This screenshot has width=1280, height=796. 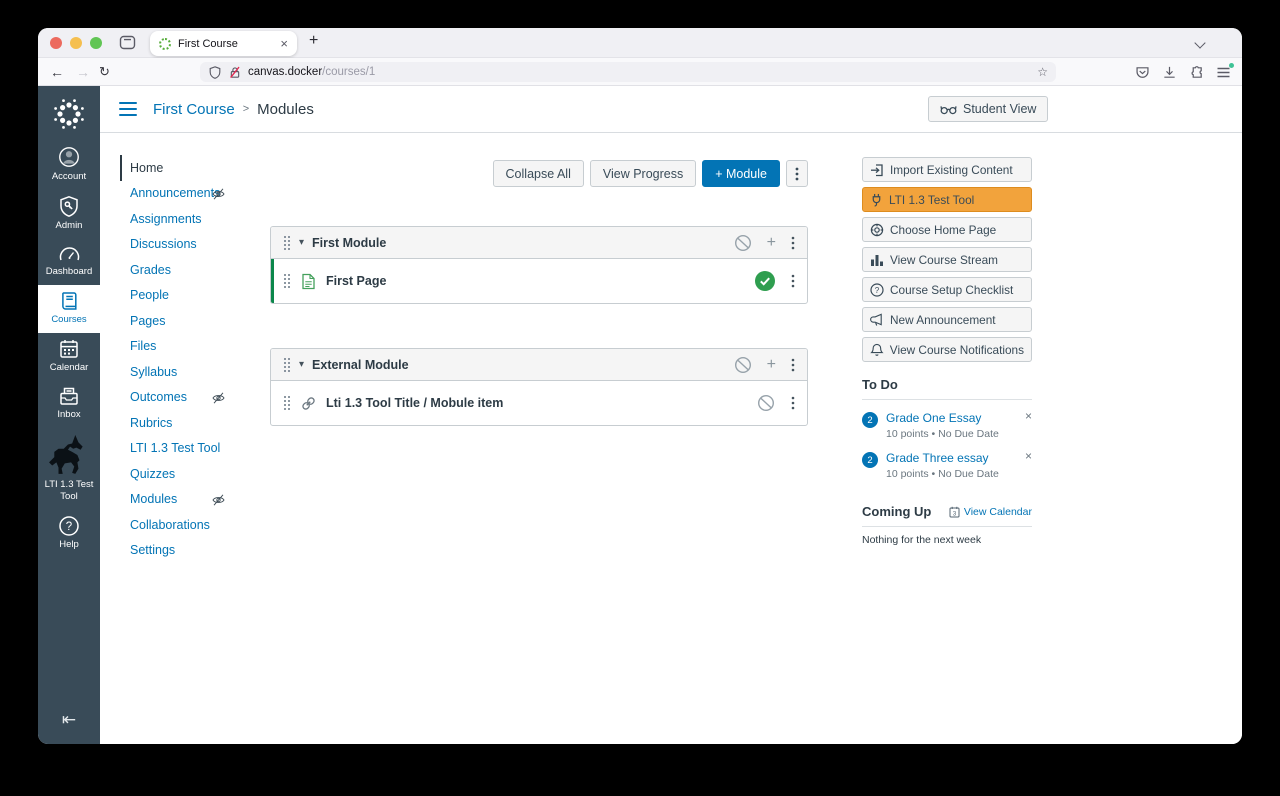 What do you see at coordinates (947, 199) in the screenshot?
I see `lti-test-tool-button: LTI 1.3 Test Tool` at bounding box center [947, 199].